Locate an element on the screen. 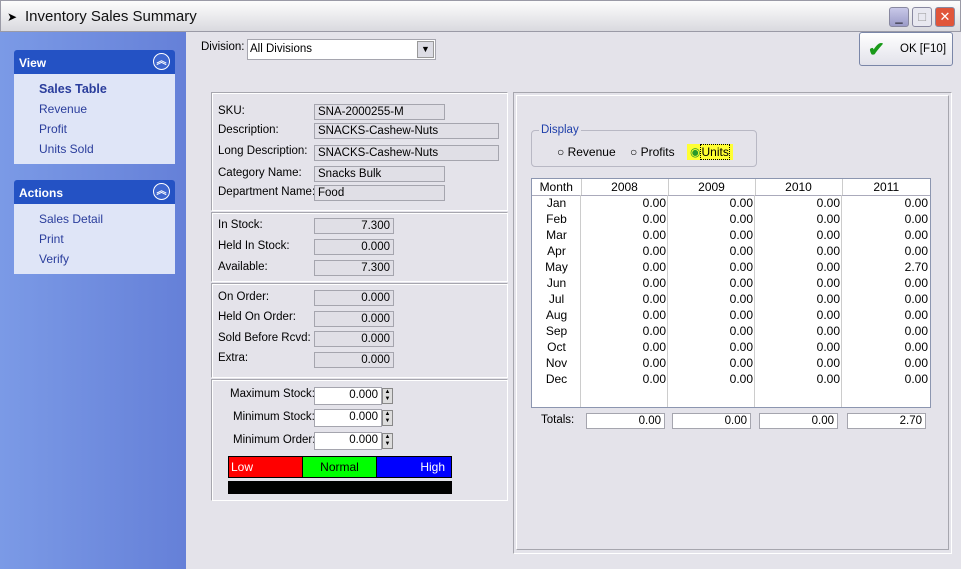  cell-month: Jul is located at coordinates (556, 299).